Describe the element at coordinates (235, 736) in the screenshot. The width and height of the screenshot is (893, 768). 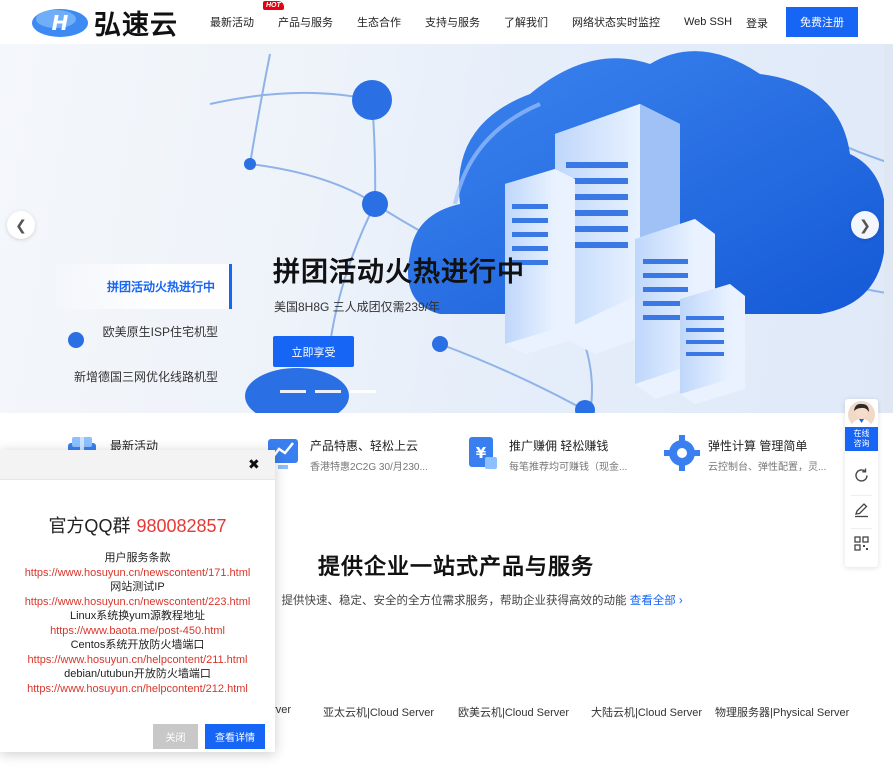
I see `popup-detail-button: 查看详情` at that location.